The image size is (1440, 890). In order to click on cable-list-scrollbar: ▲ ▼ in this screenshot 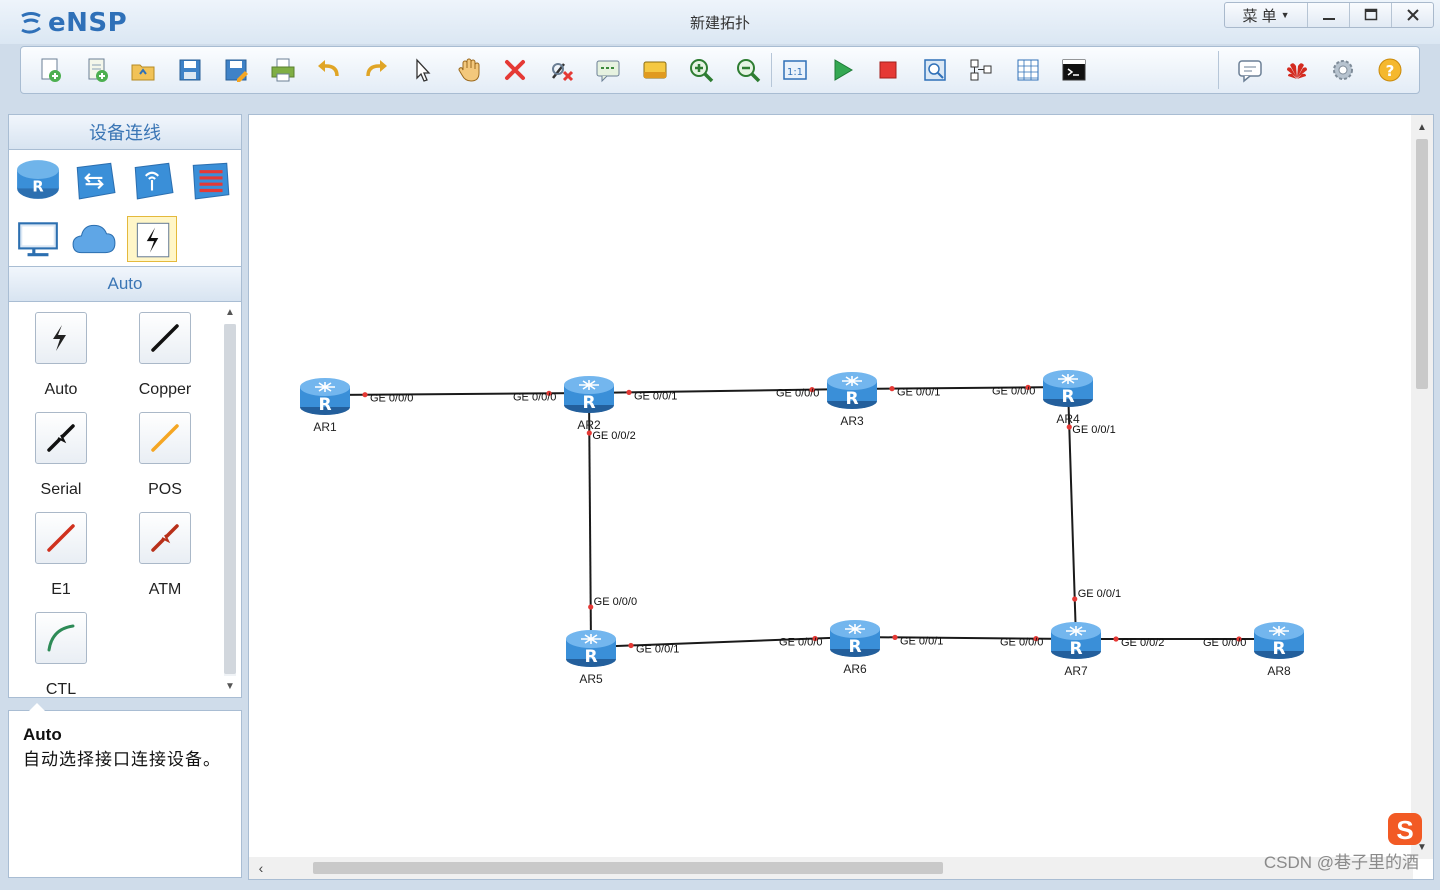, I will do `click(230, 499)`.